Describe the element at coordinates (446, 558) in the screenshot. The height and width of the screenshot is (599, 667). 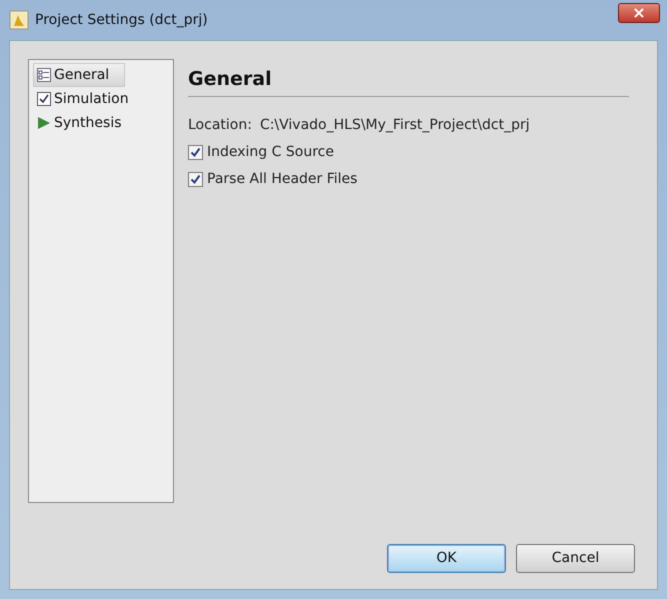
I see `dialog-button: OK` at that location.